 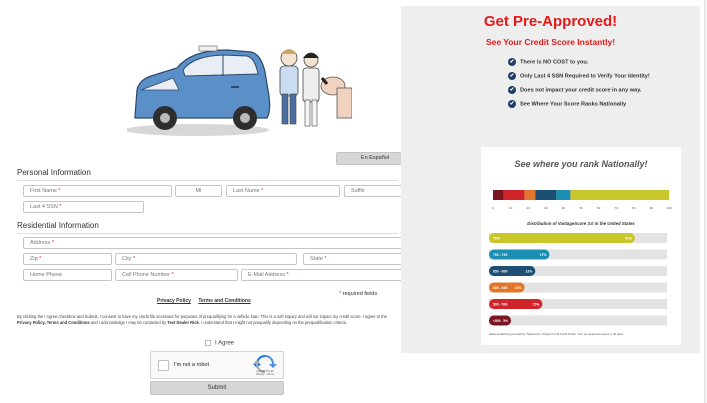 What do you see at coordinates (543, 255) in the screenshot?
I see `bar-value-label: 17%` at bounding box center [543, 255].